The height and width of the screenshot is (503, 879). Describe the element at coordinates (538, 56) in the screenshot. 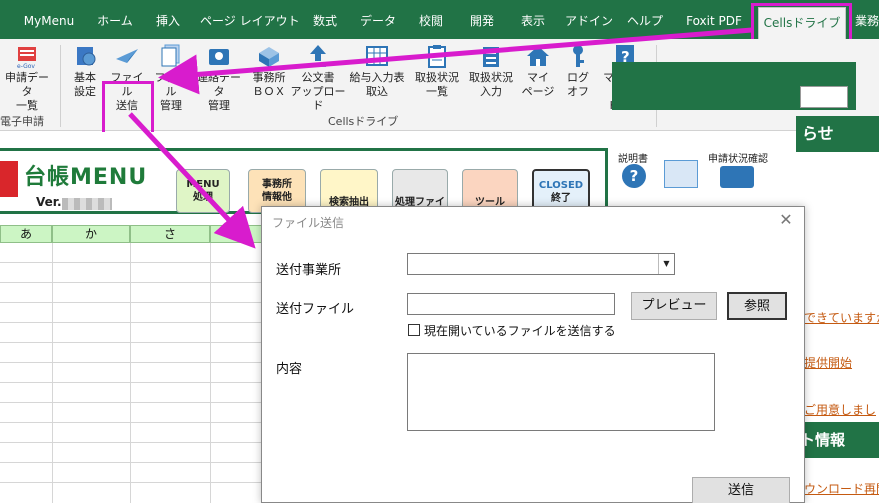

I see `home-icon` at that location.